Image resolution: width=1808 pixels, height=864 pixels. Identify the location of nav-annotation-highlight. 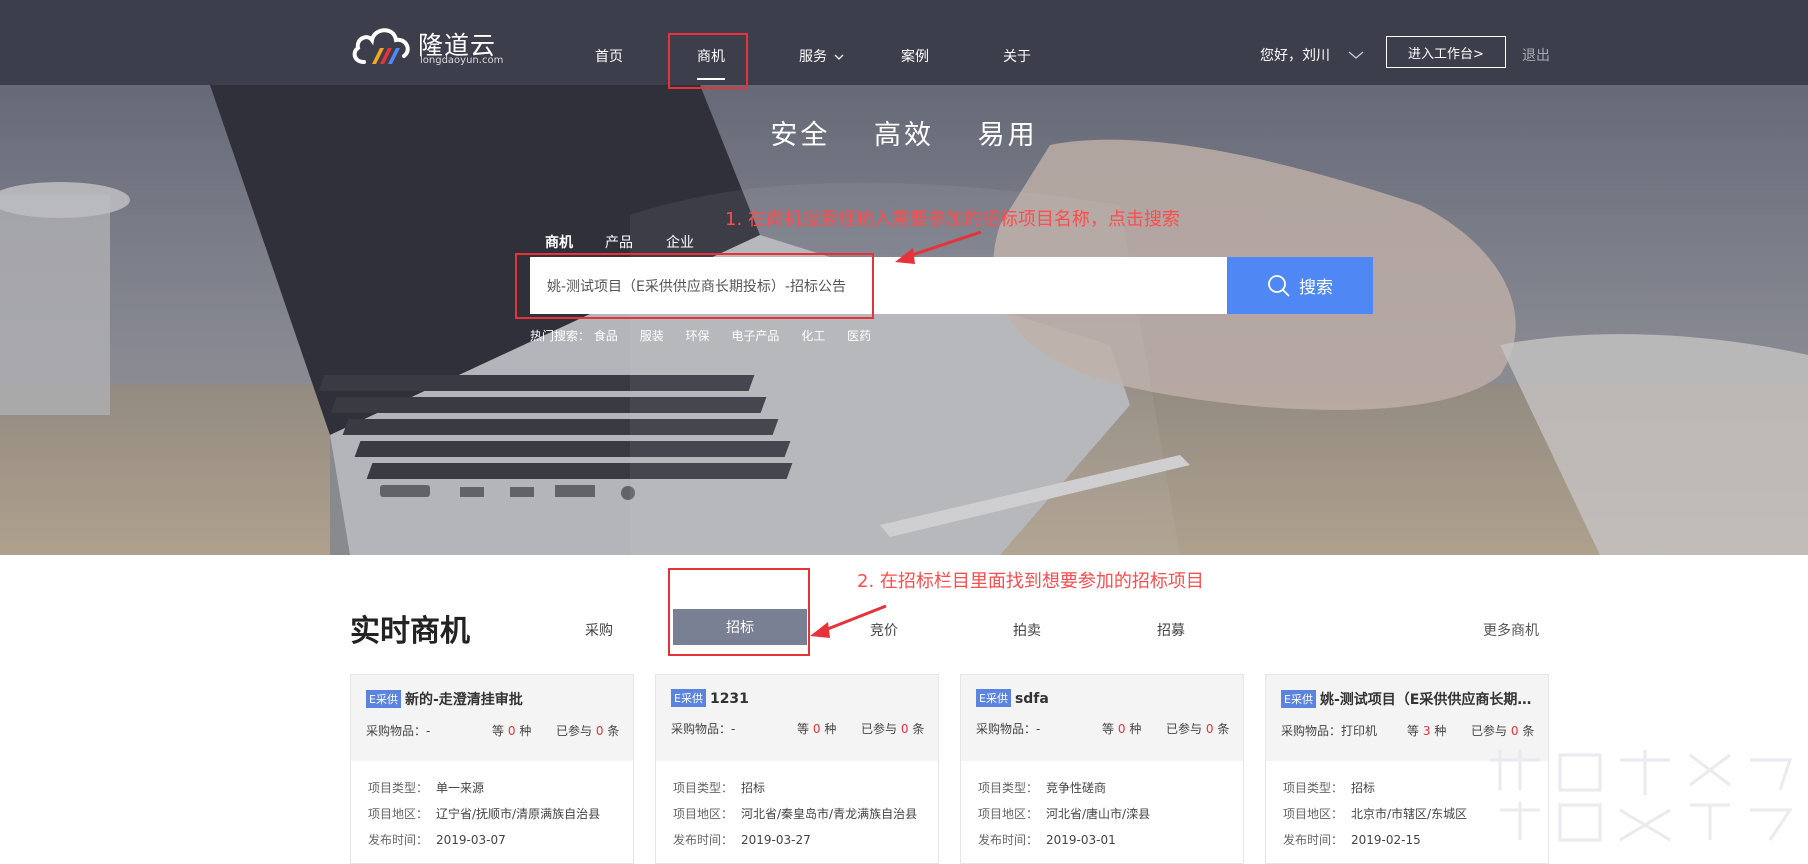
(708, 61).